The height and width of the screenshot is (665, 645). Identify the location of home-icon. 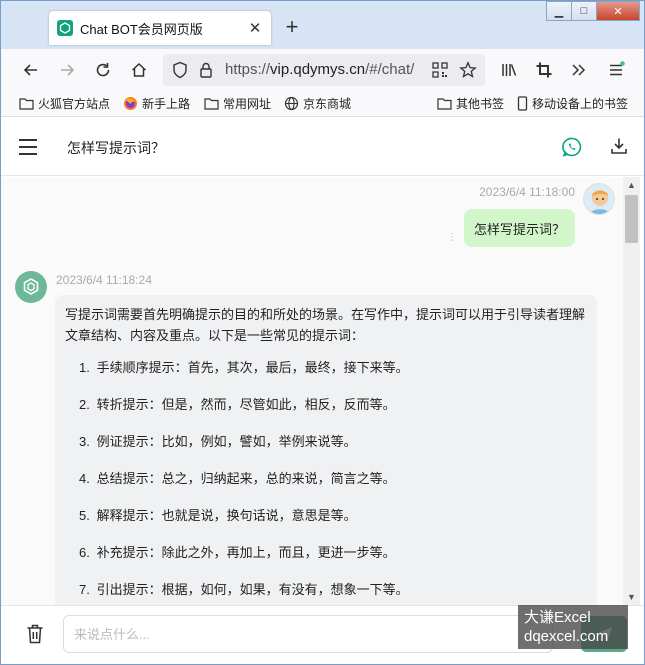
(139, 70).